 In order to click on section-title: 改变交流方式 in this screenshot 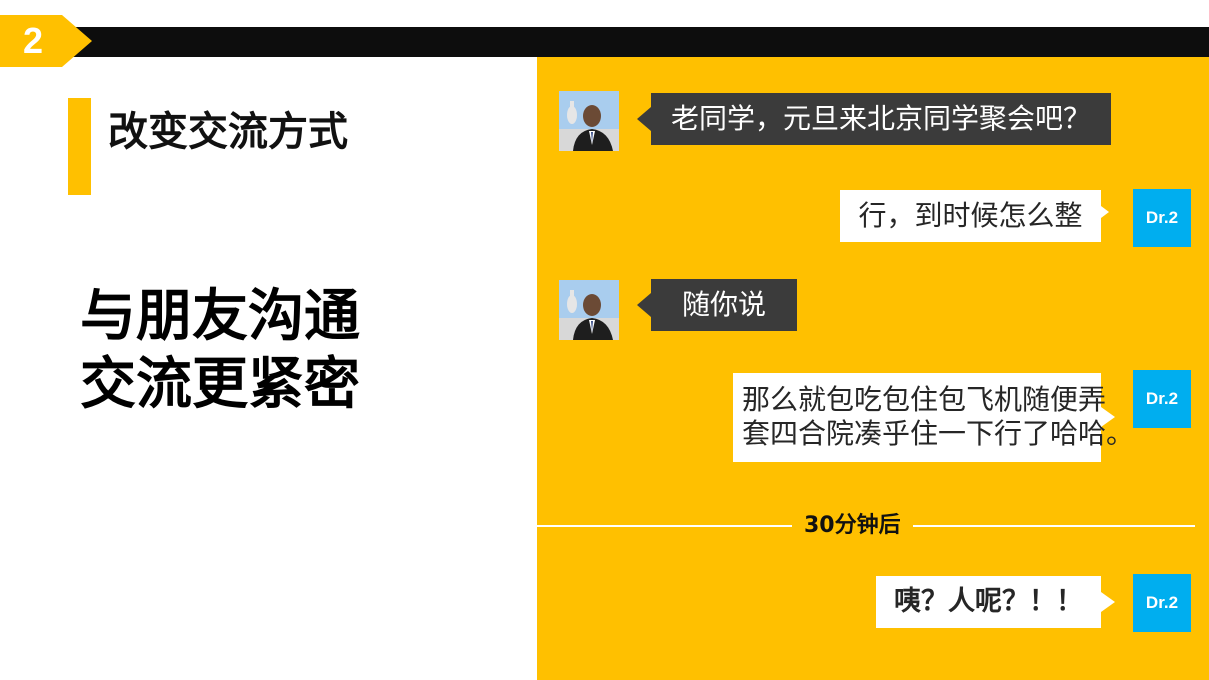, I will do `click(228, 132)`.